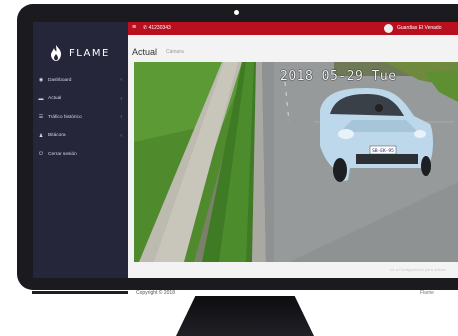 The width and height of the screenshot is (458, 336). I want to click on dashboard-icon: ◉, so click(41, 80).